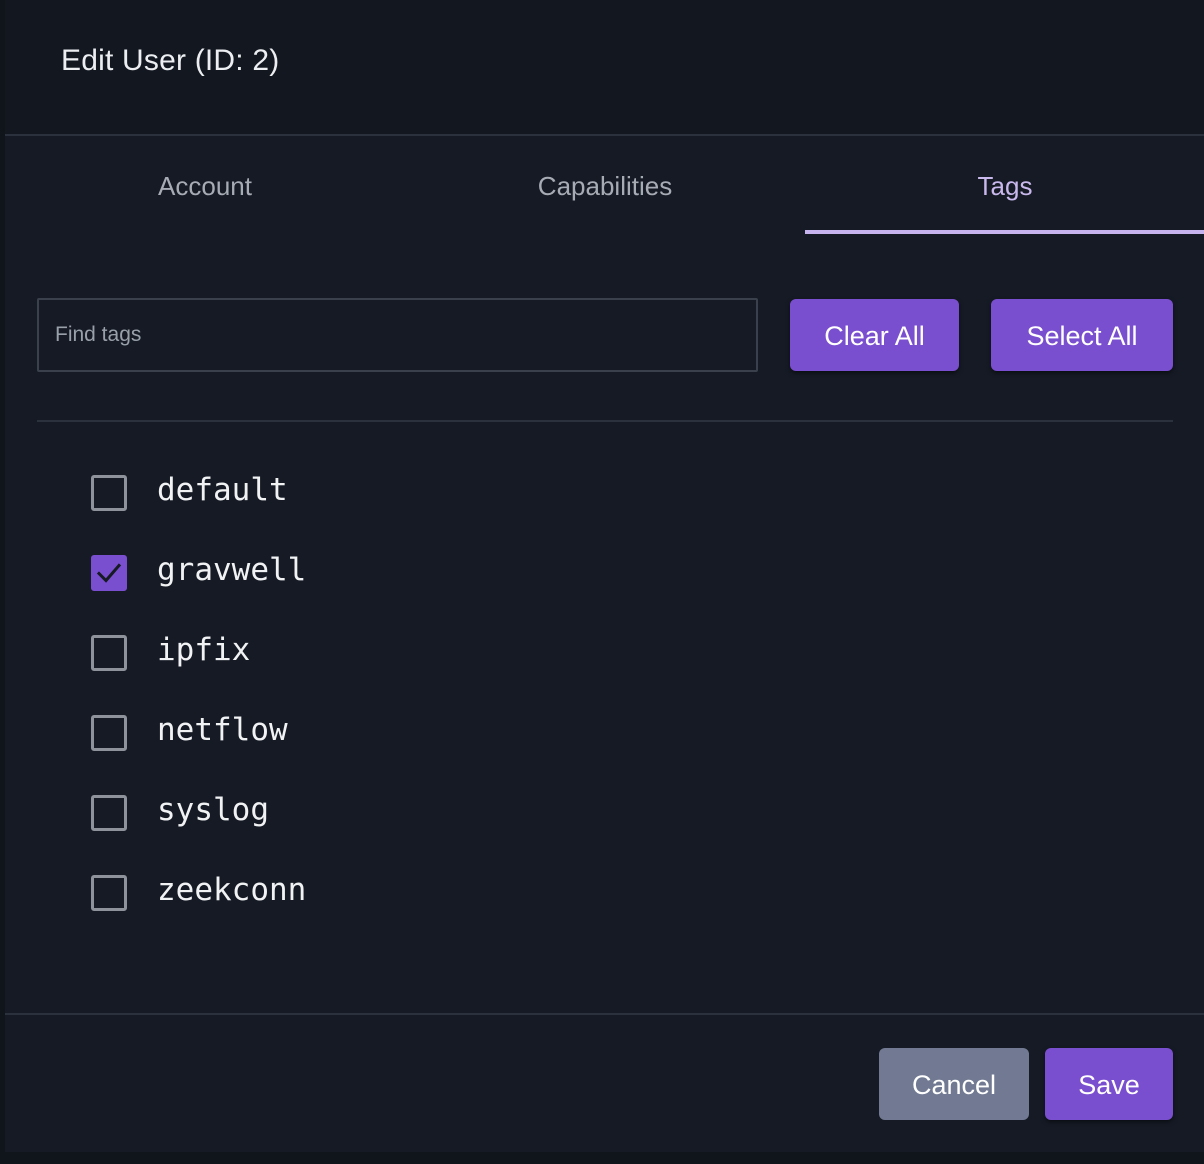 The width and height of the screenshot is (1204, 1164). Describe the element at coordinates (874, 335) in the screenshot. I see `clear-all-button: Clear All` at that location.